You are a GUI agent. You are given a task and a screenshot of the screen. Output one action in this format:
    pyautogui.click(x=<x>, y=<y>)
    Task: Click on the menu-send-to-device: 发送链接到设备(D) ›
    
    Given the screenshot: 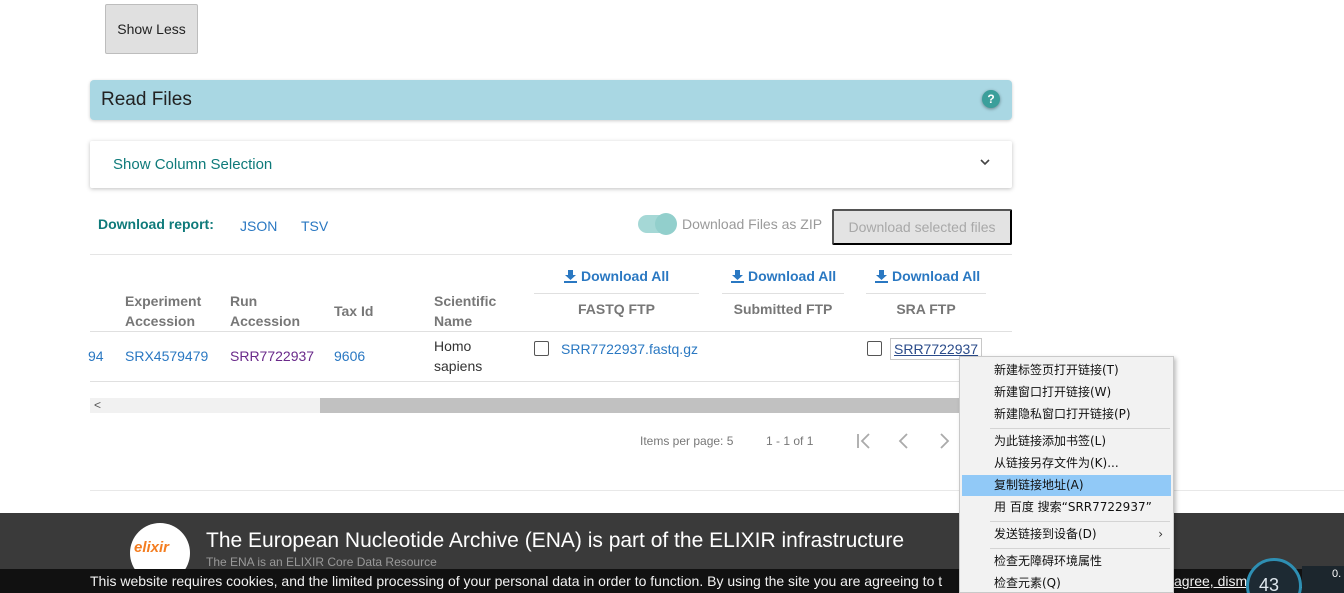 What is the action you would take?
    pyautogui.click(x=1066, y=534)
    